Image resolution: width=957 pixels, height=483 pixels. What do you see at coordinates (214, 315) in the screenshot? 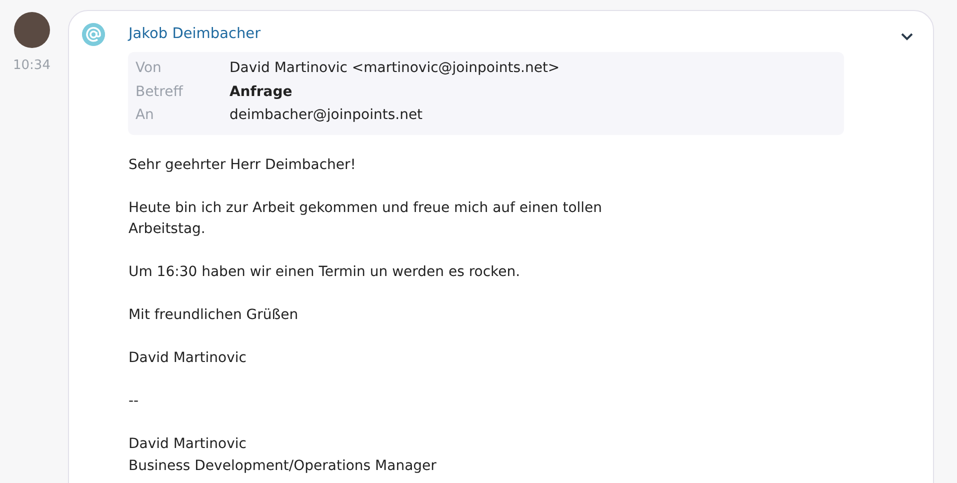
I see `body-paragraph: Mit freundlichen Grüßen` at bounding box center [214, 315].